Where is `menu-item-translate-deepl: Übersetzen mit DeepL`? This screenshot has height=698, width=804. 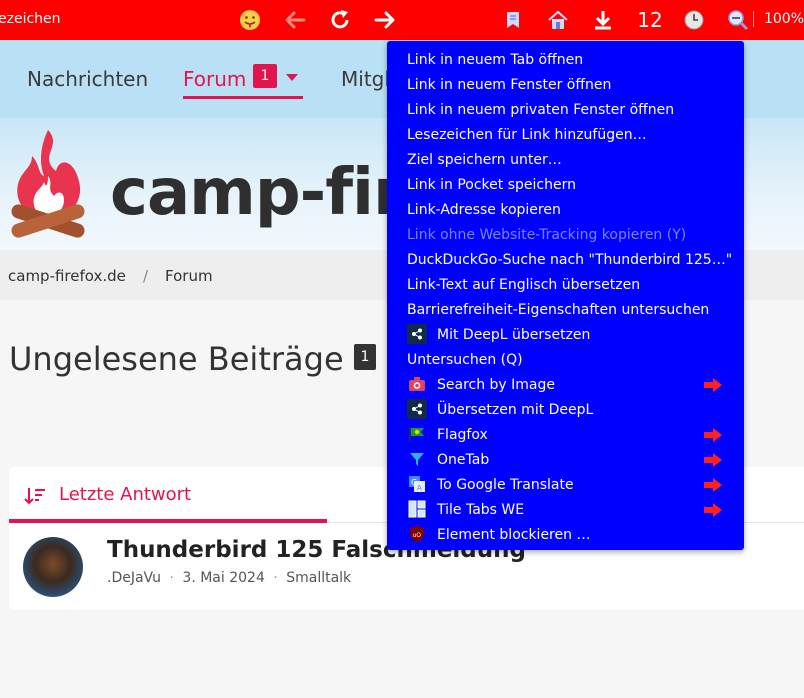
menu-item-translate-deepl: Übersetzen mit DeepL is located at coordinates (587, 410).